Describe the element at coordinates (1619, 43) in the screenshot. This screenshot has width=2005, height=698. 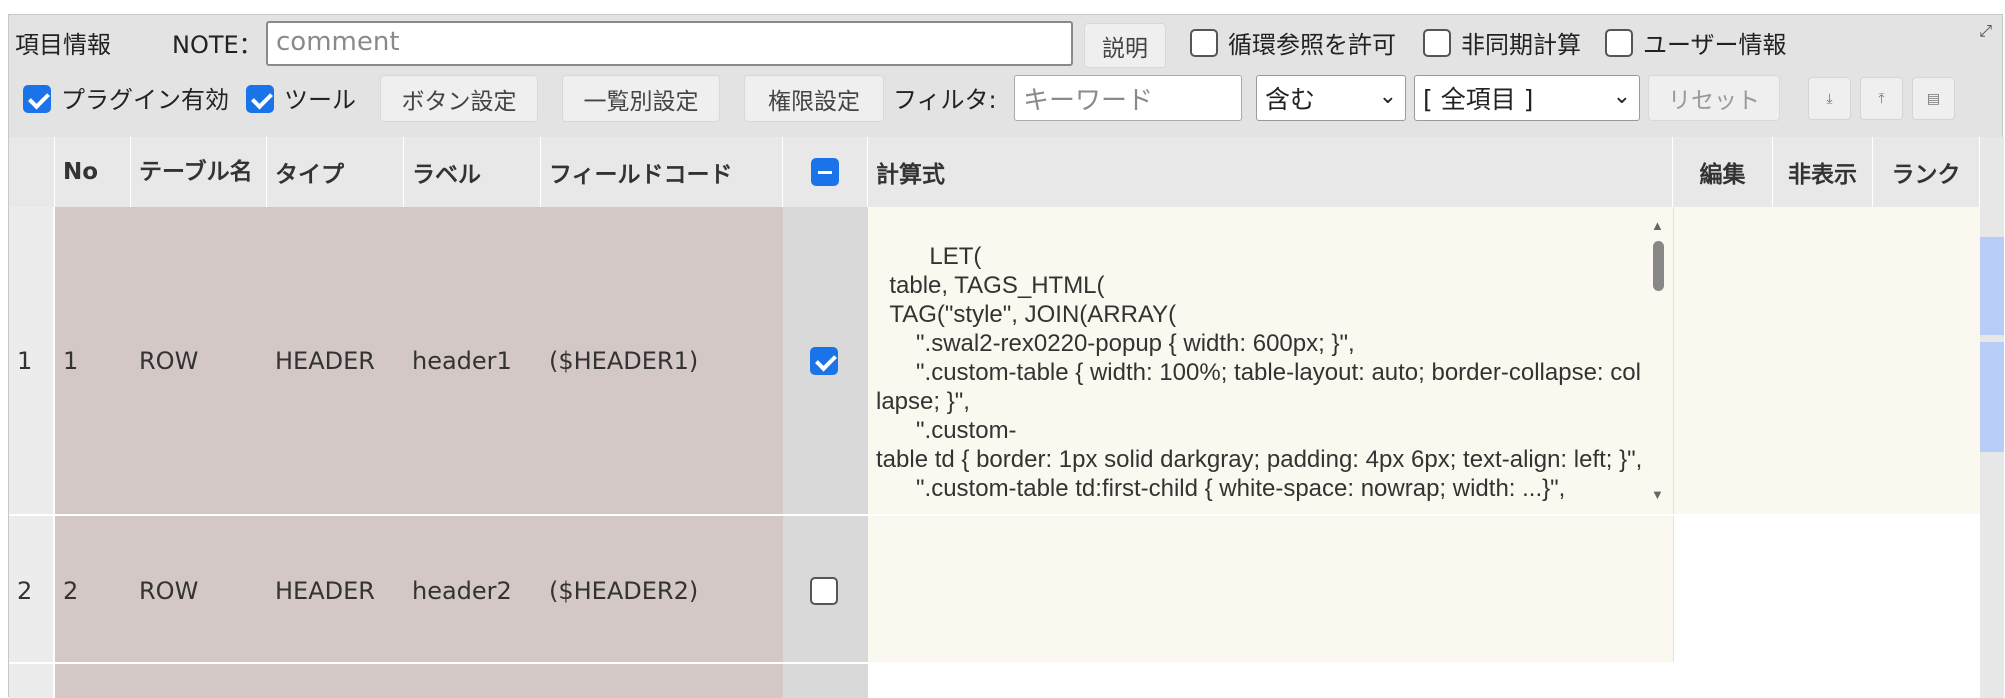
I see `user-info-checkbox` at that location.